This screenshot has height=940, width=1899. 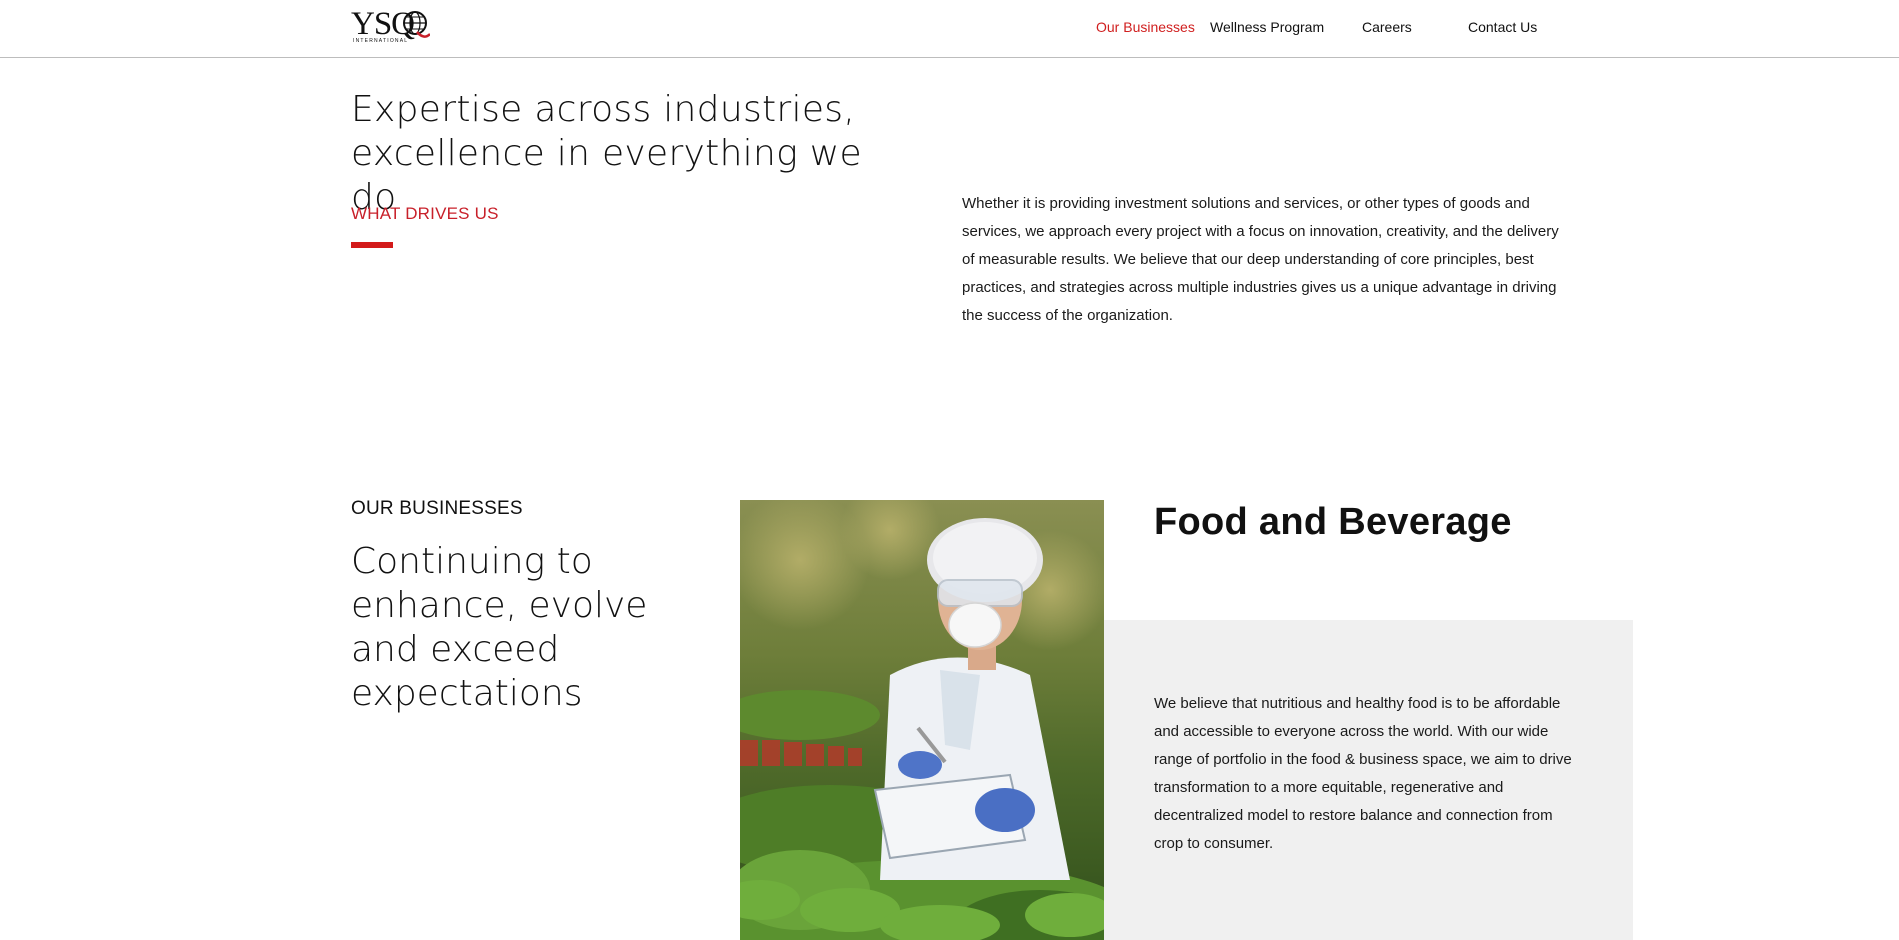 I want to click on businesses-label: OUR BUSINESSES, so click(x=437, y=508).